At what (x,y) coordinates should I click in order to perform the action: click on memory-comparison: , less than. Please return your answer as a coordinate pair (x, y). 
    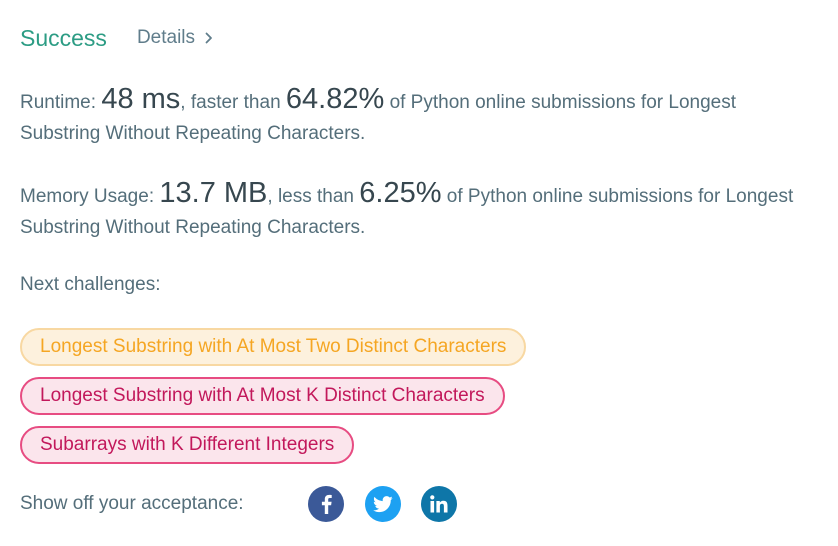
    Looking at the image, I should click on (310, 196).